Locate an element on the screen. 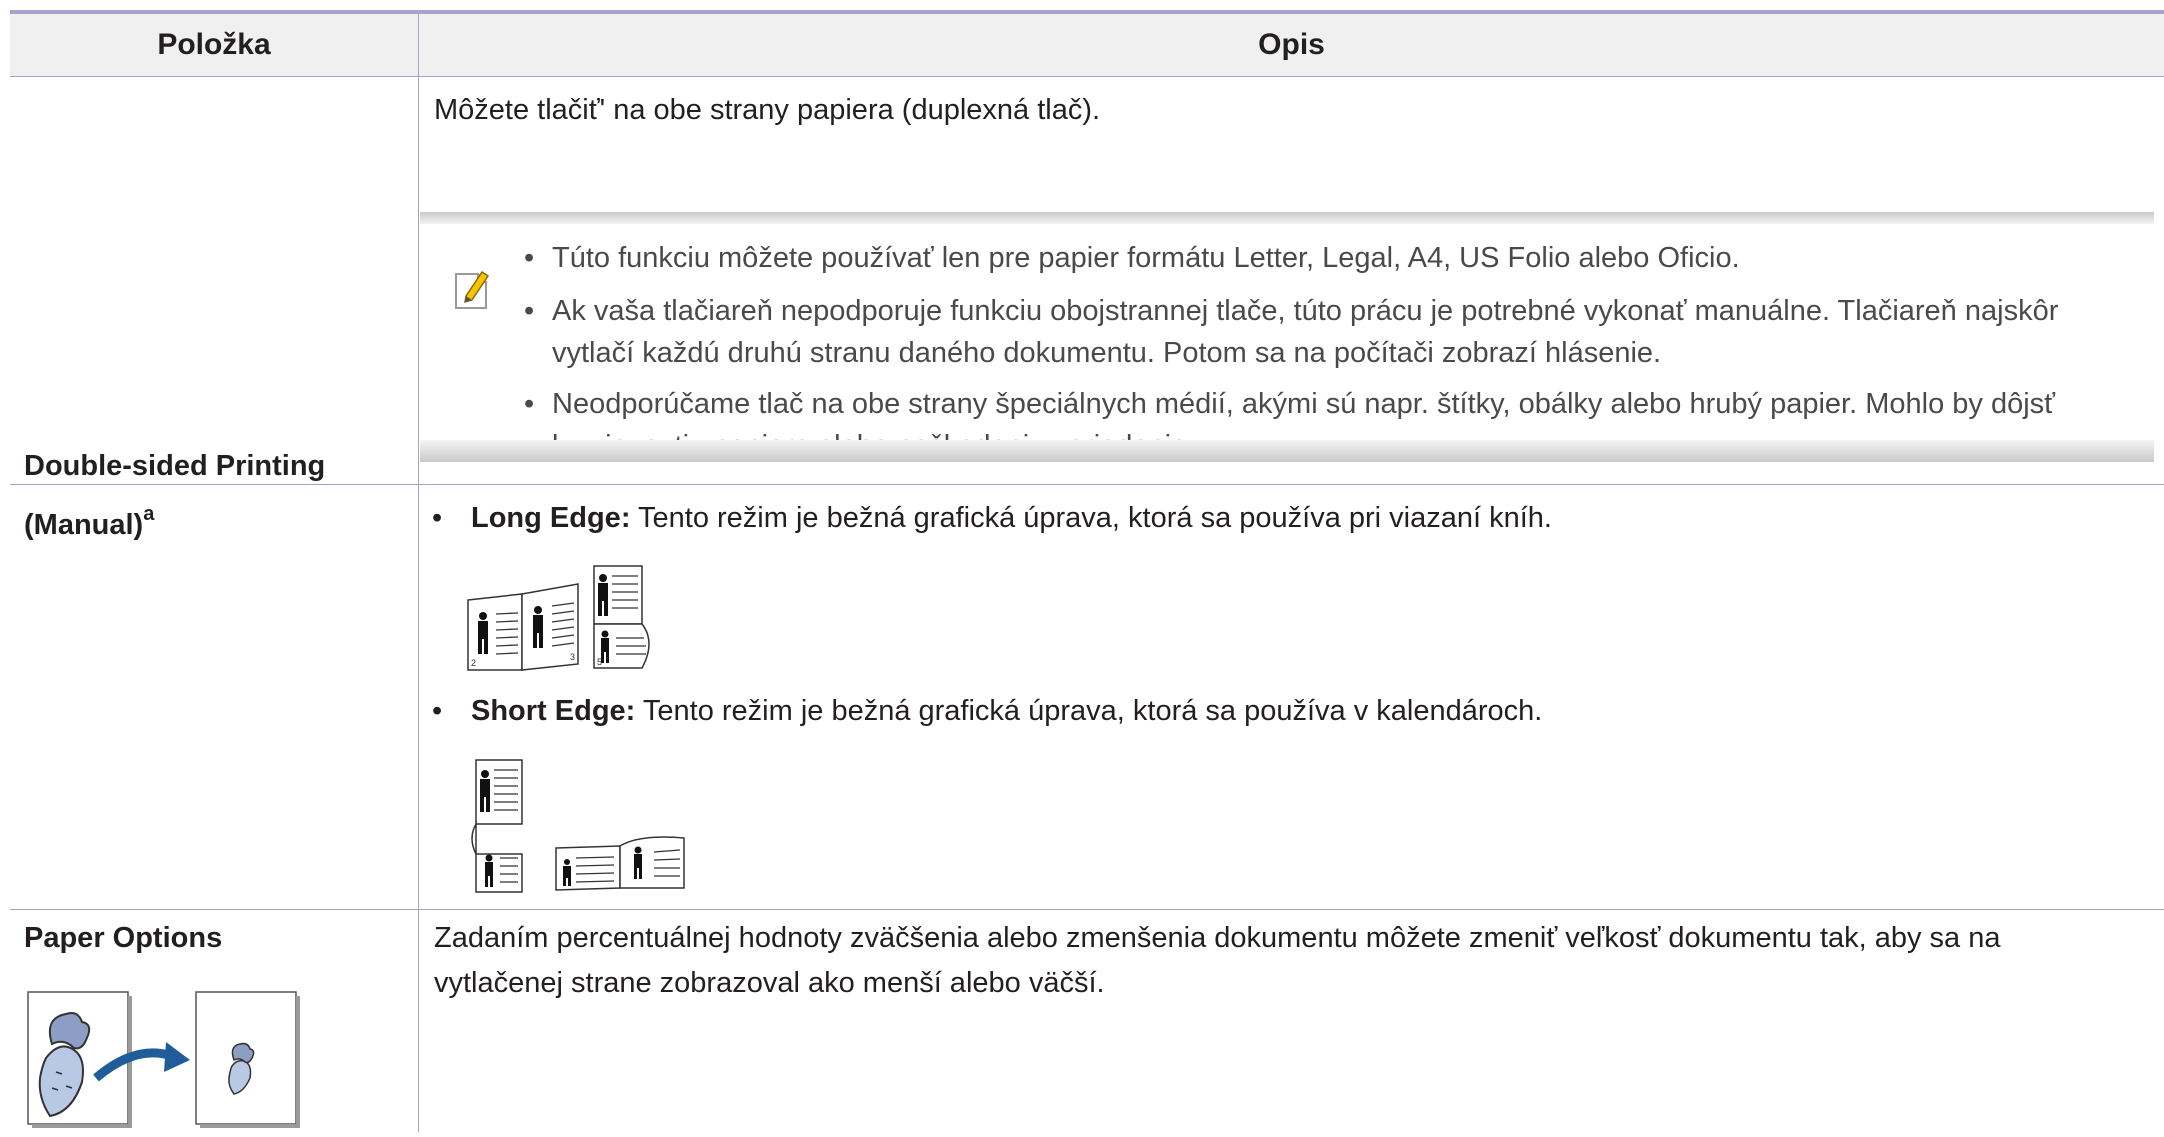  column-divider is located at coordinates (418, 573).